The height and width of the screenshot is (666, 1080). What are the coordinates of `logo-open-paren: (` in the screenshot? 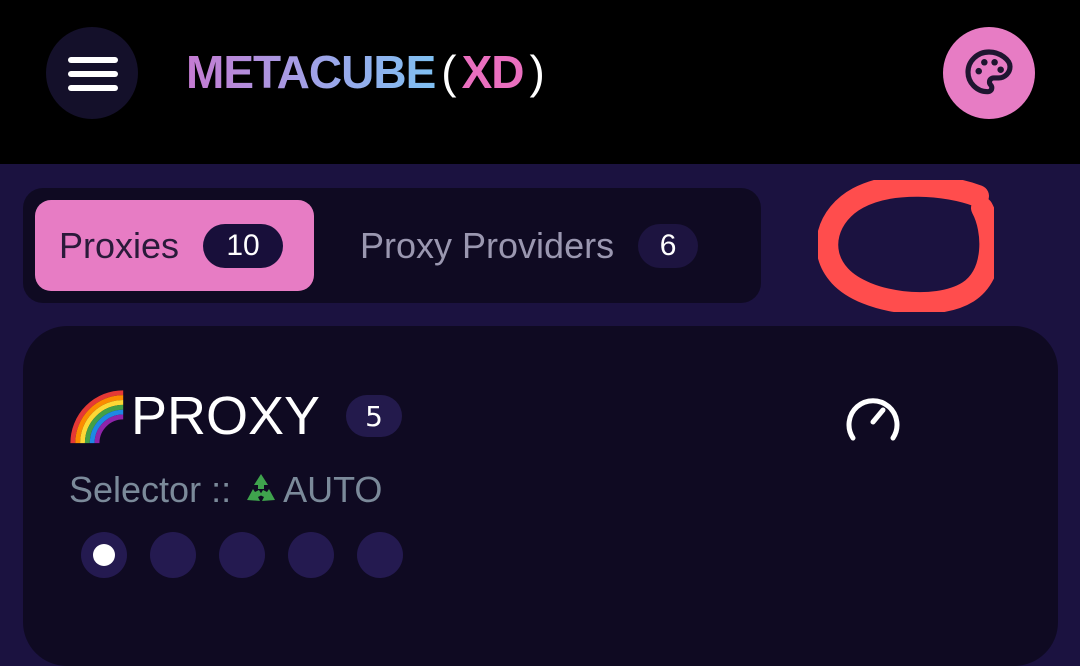 It's located at (448, 72).